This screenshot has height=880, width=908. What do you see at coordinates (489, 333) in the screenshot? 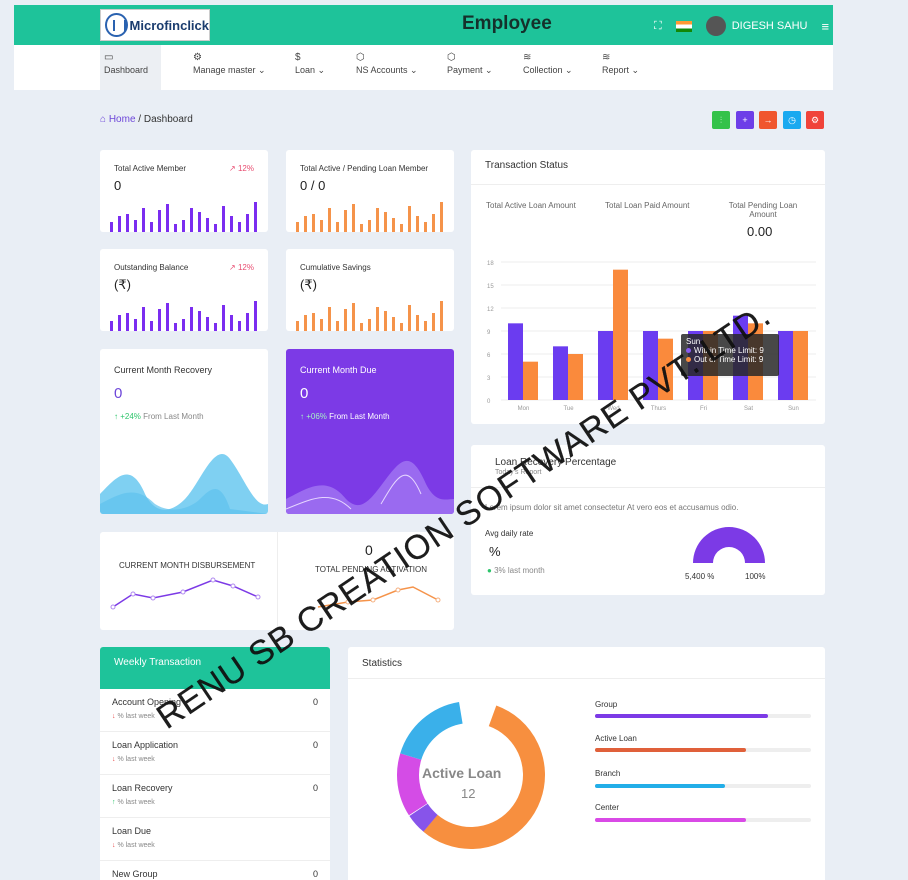
I see `y-tick-label: 9` at bounding box center [489, 333].